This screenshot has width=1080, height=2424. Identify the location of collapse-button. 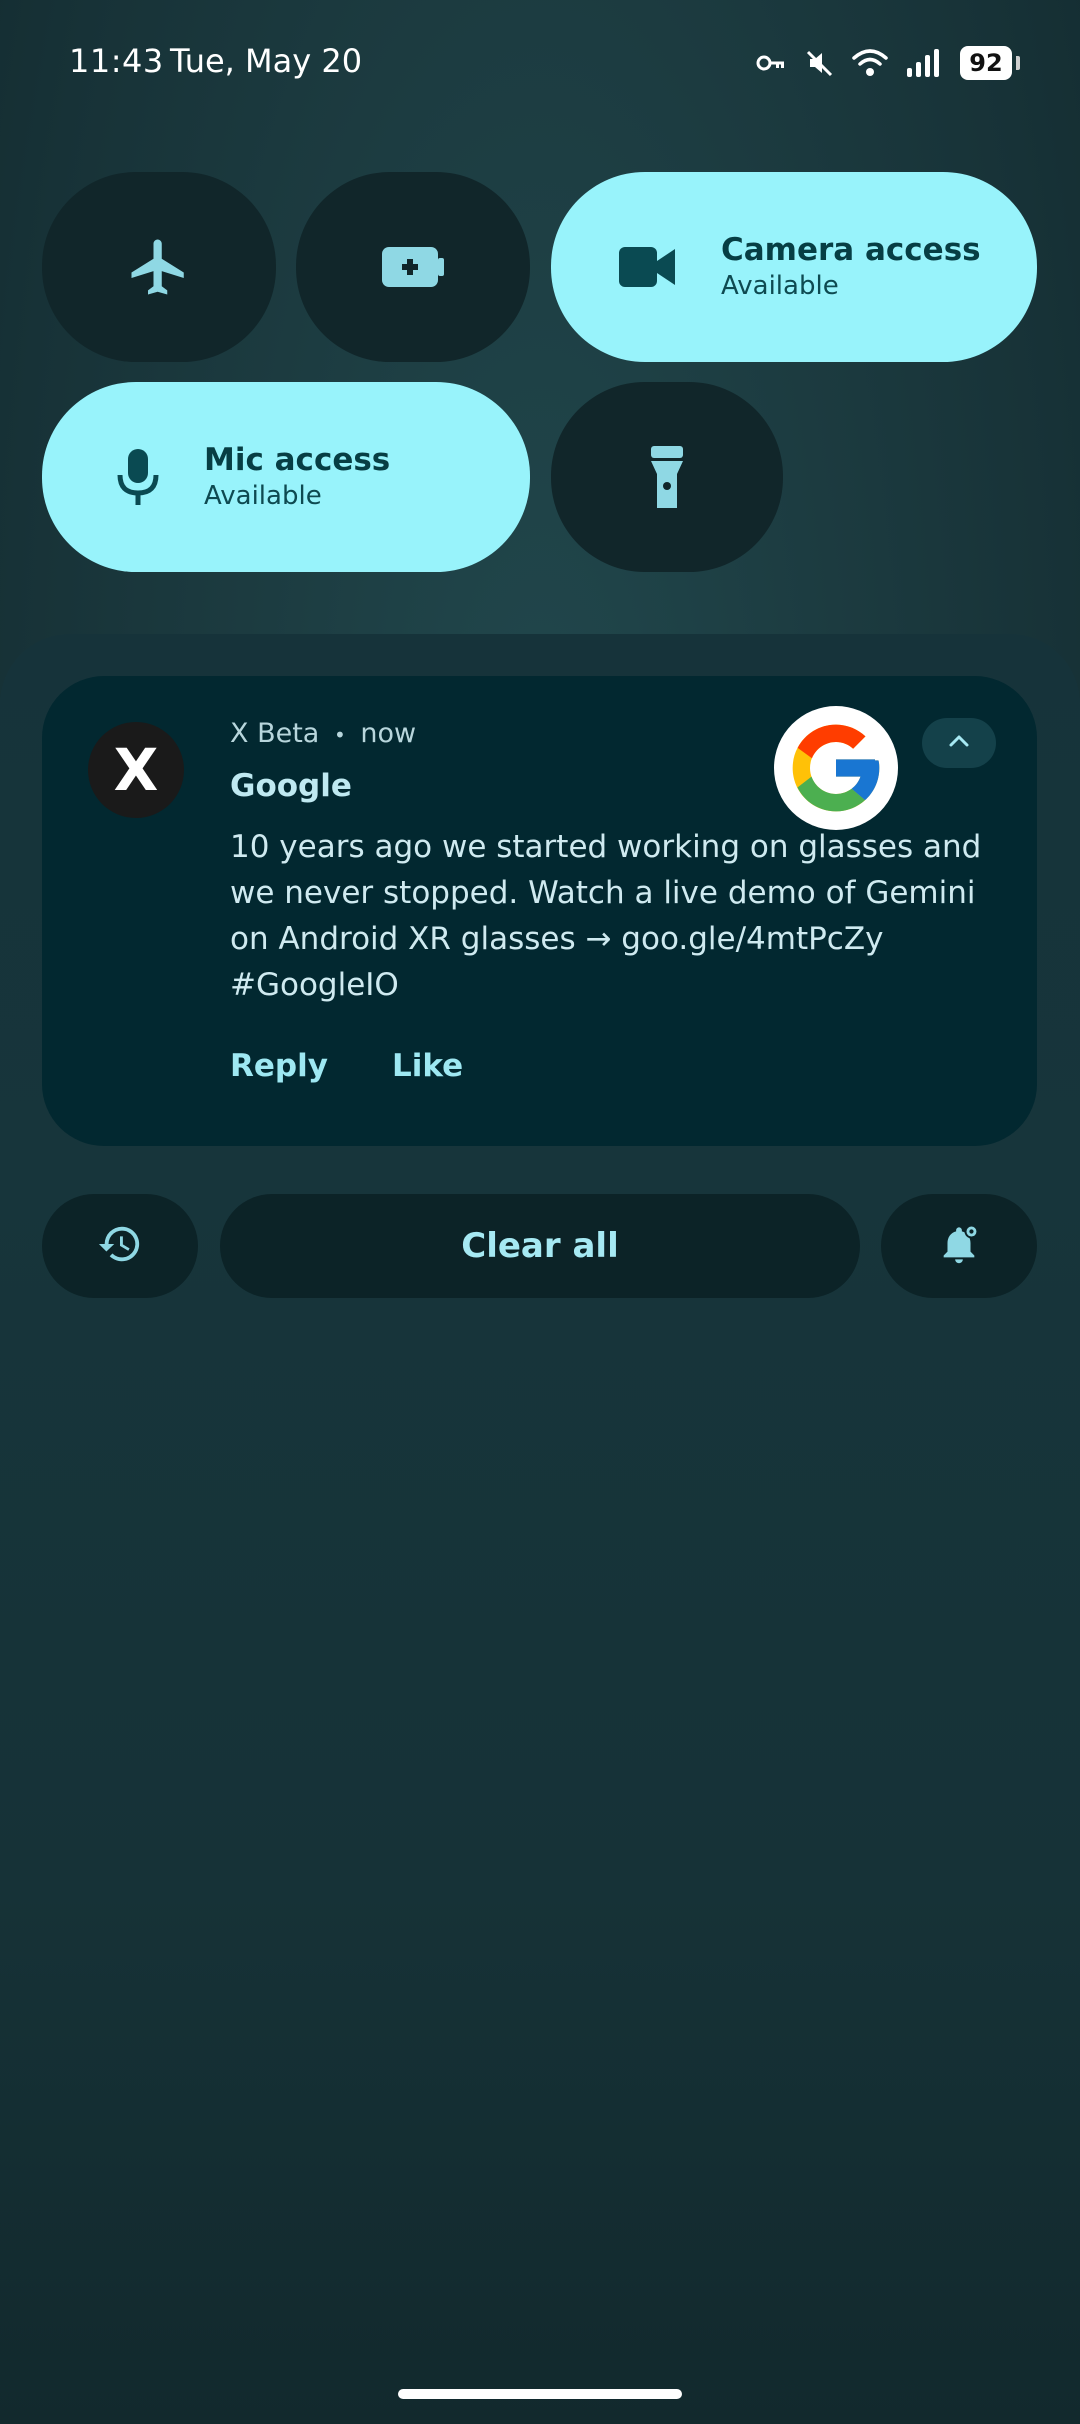
(959, 743).